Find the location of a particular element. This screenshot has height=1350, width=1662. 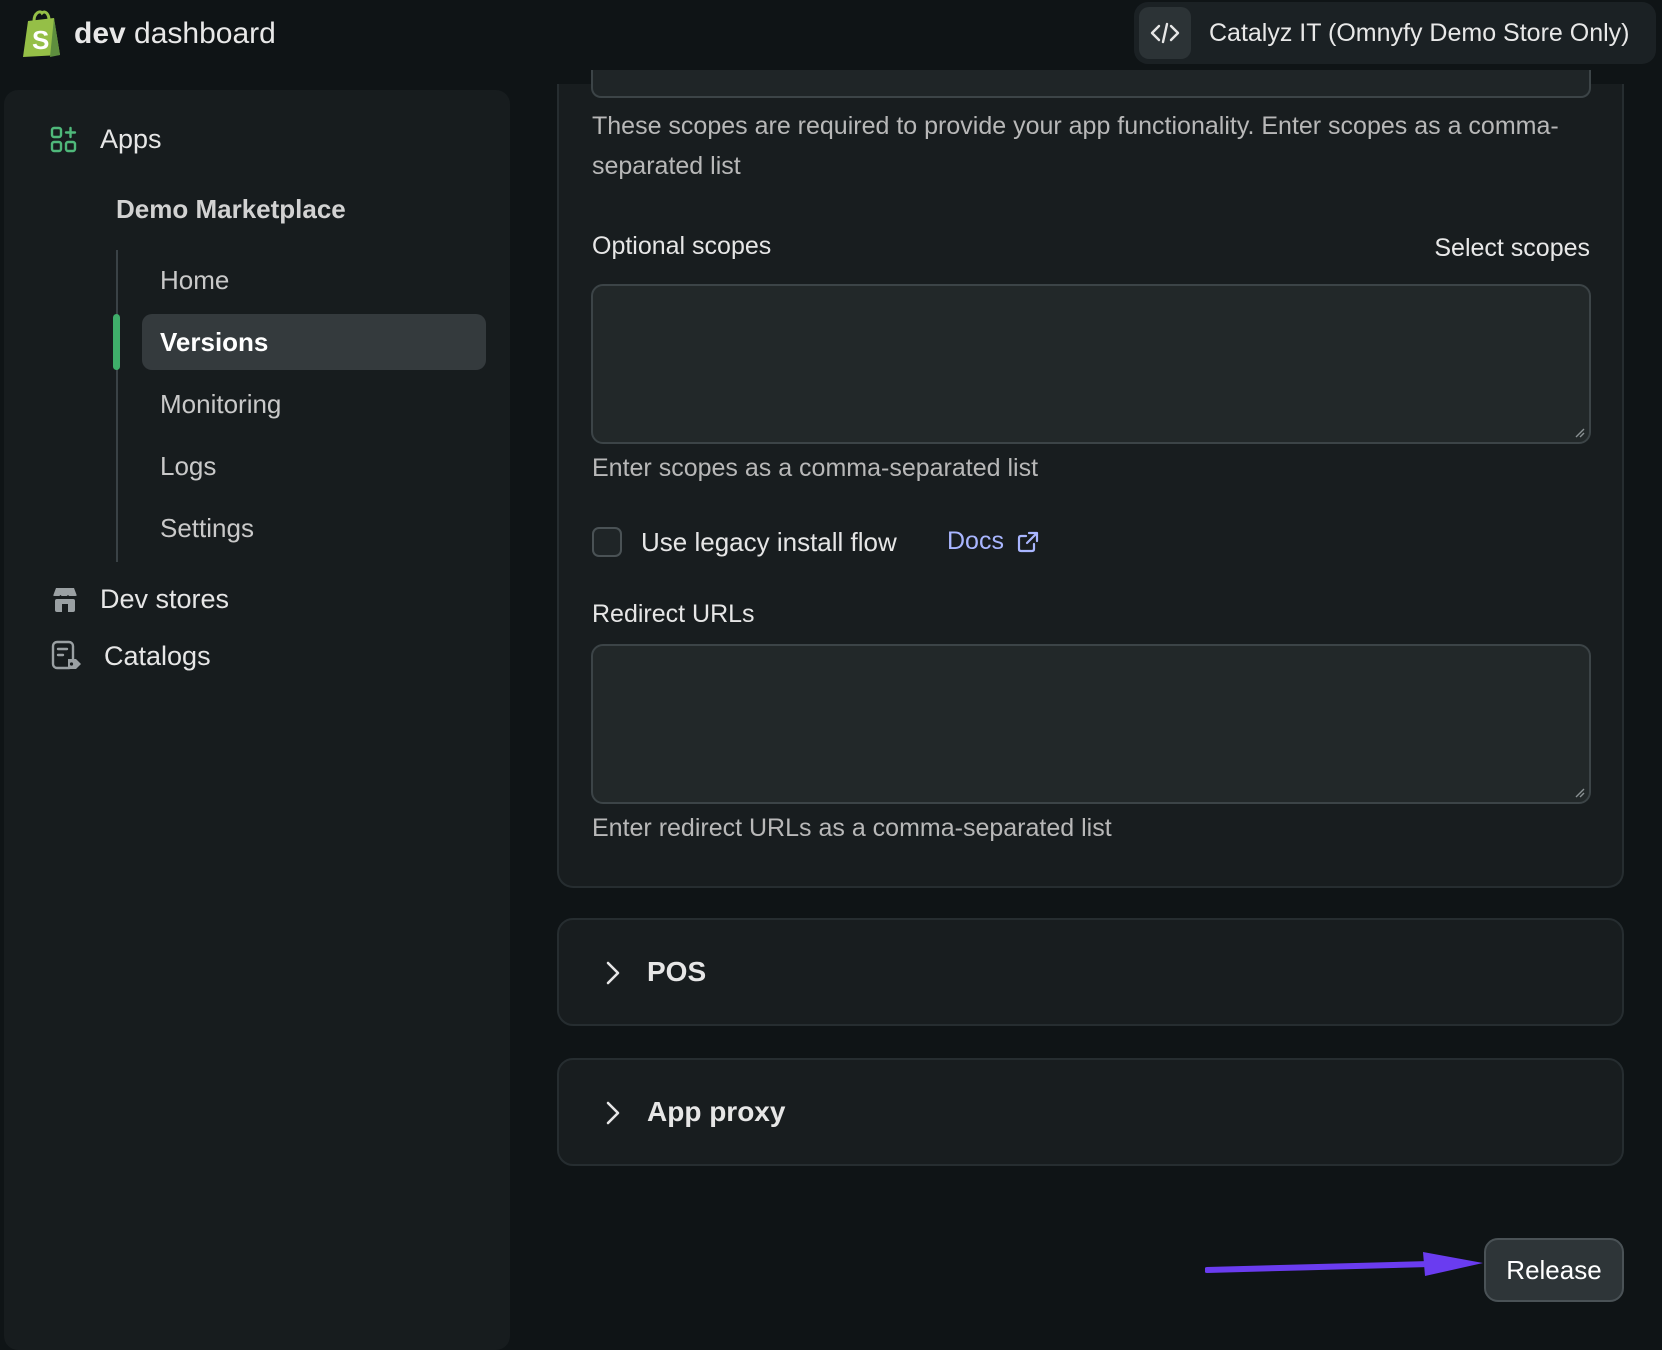

app-proxy-title: App proxy is located at coordinates (716, 1111).